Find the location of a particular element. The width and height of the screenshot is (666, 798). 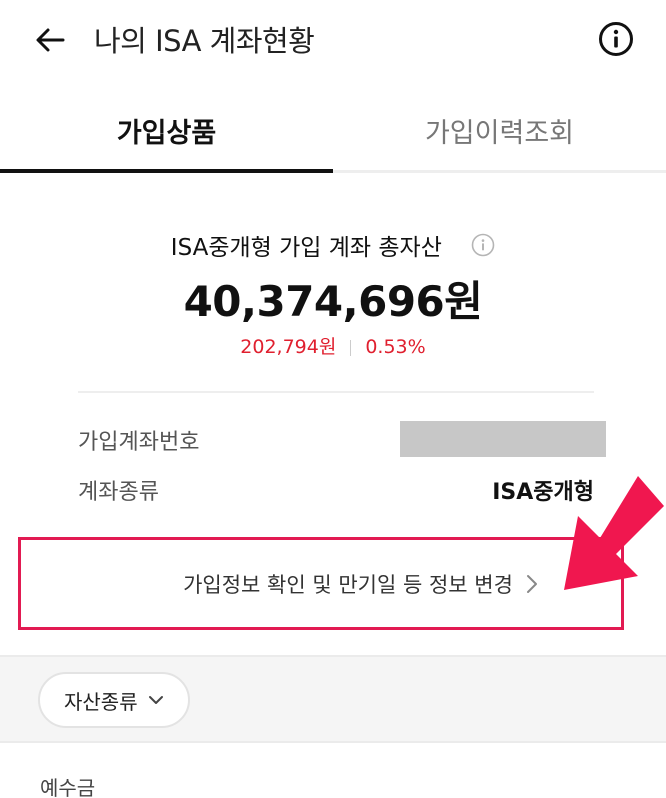

arrow-left-icon is located at coordinates (50, 40).